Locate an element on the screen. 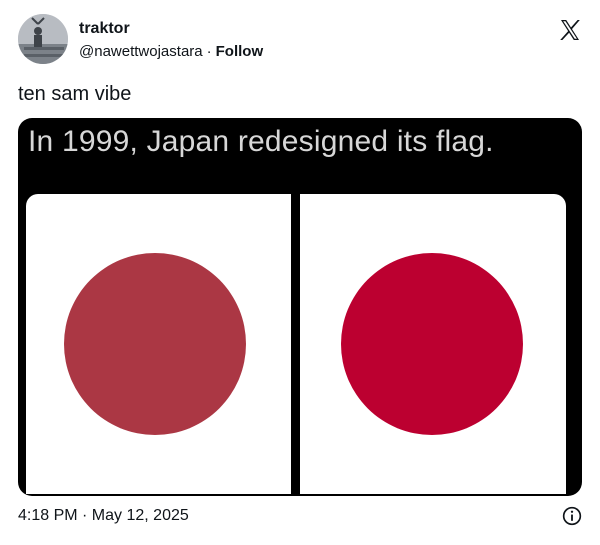  x-logo-icon is located at coordinates (570, 30).